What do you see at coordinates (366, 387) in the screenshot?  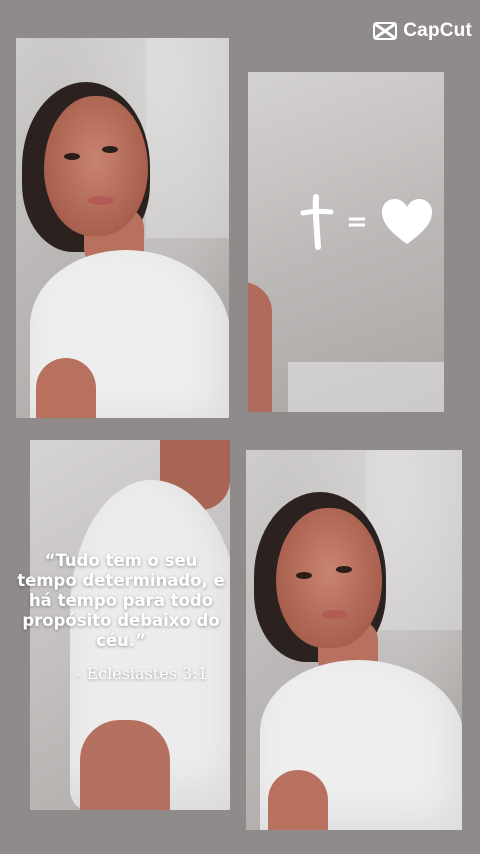 I see `floor-light` at bounding box center [366, 387].